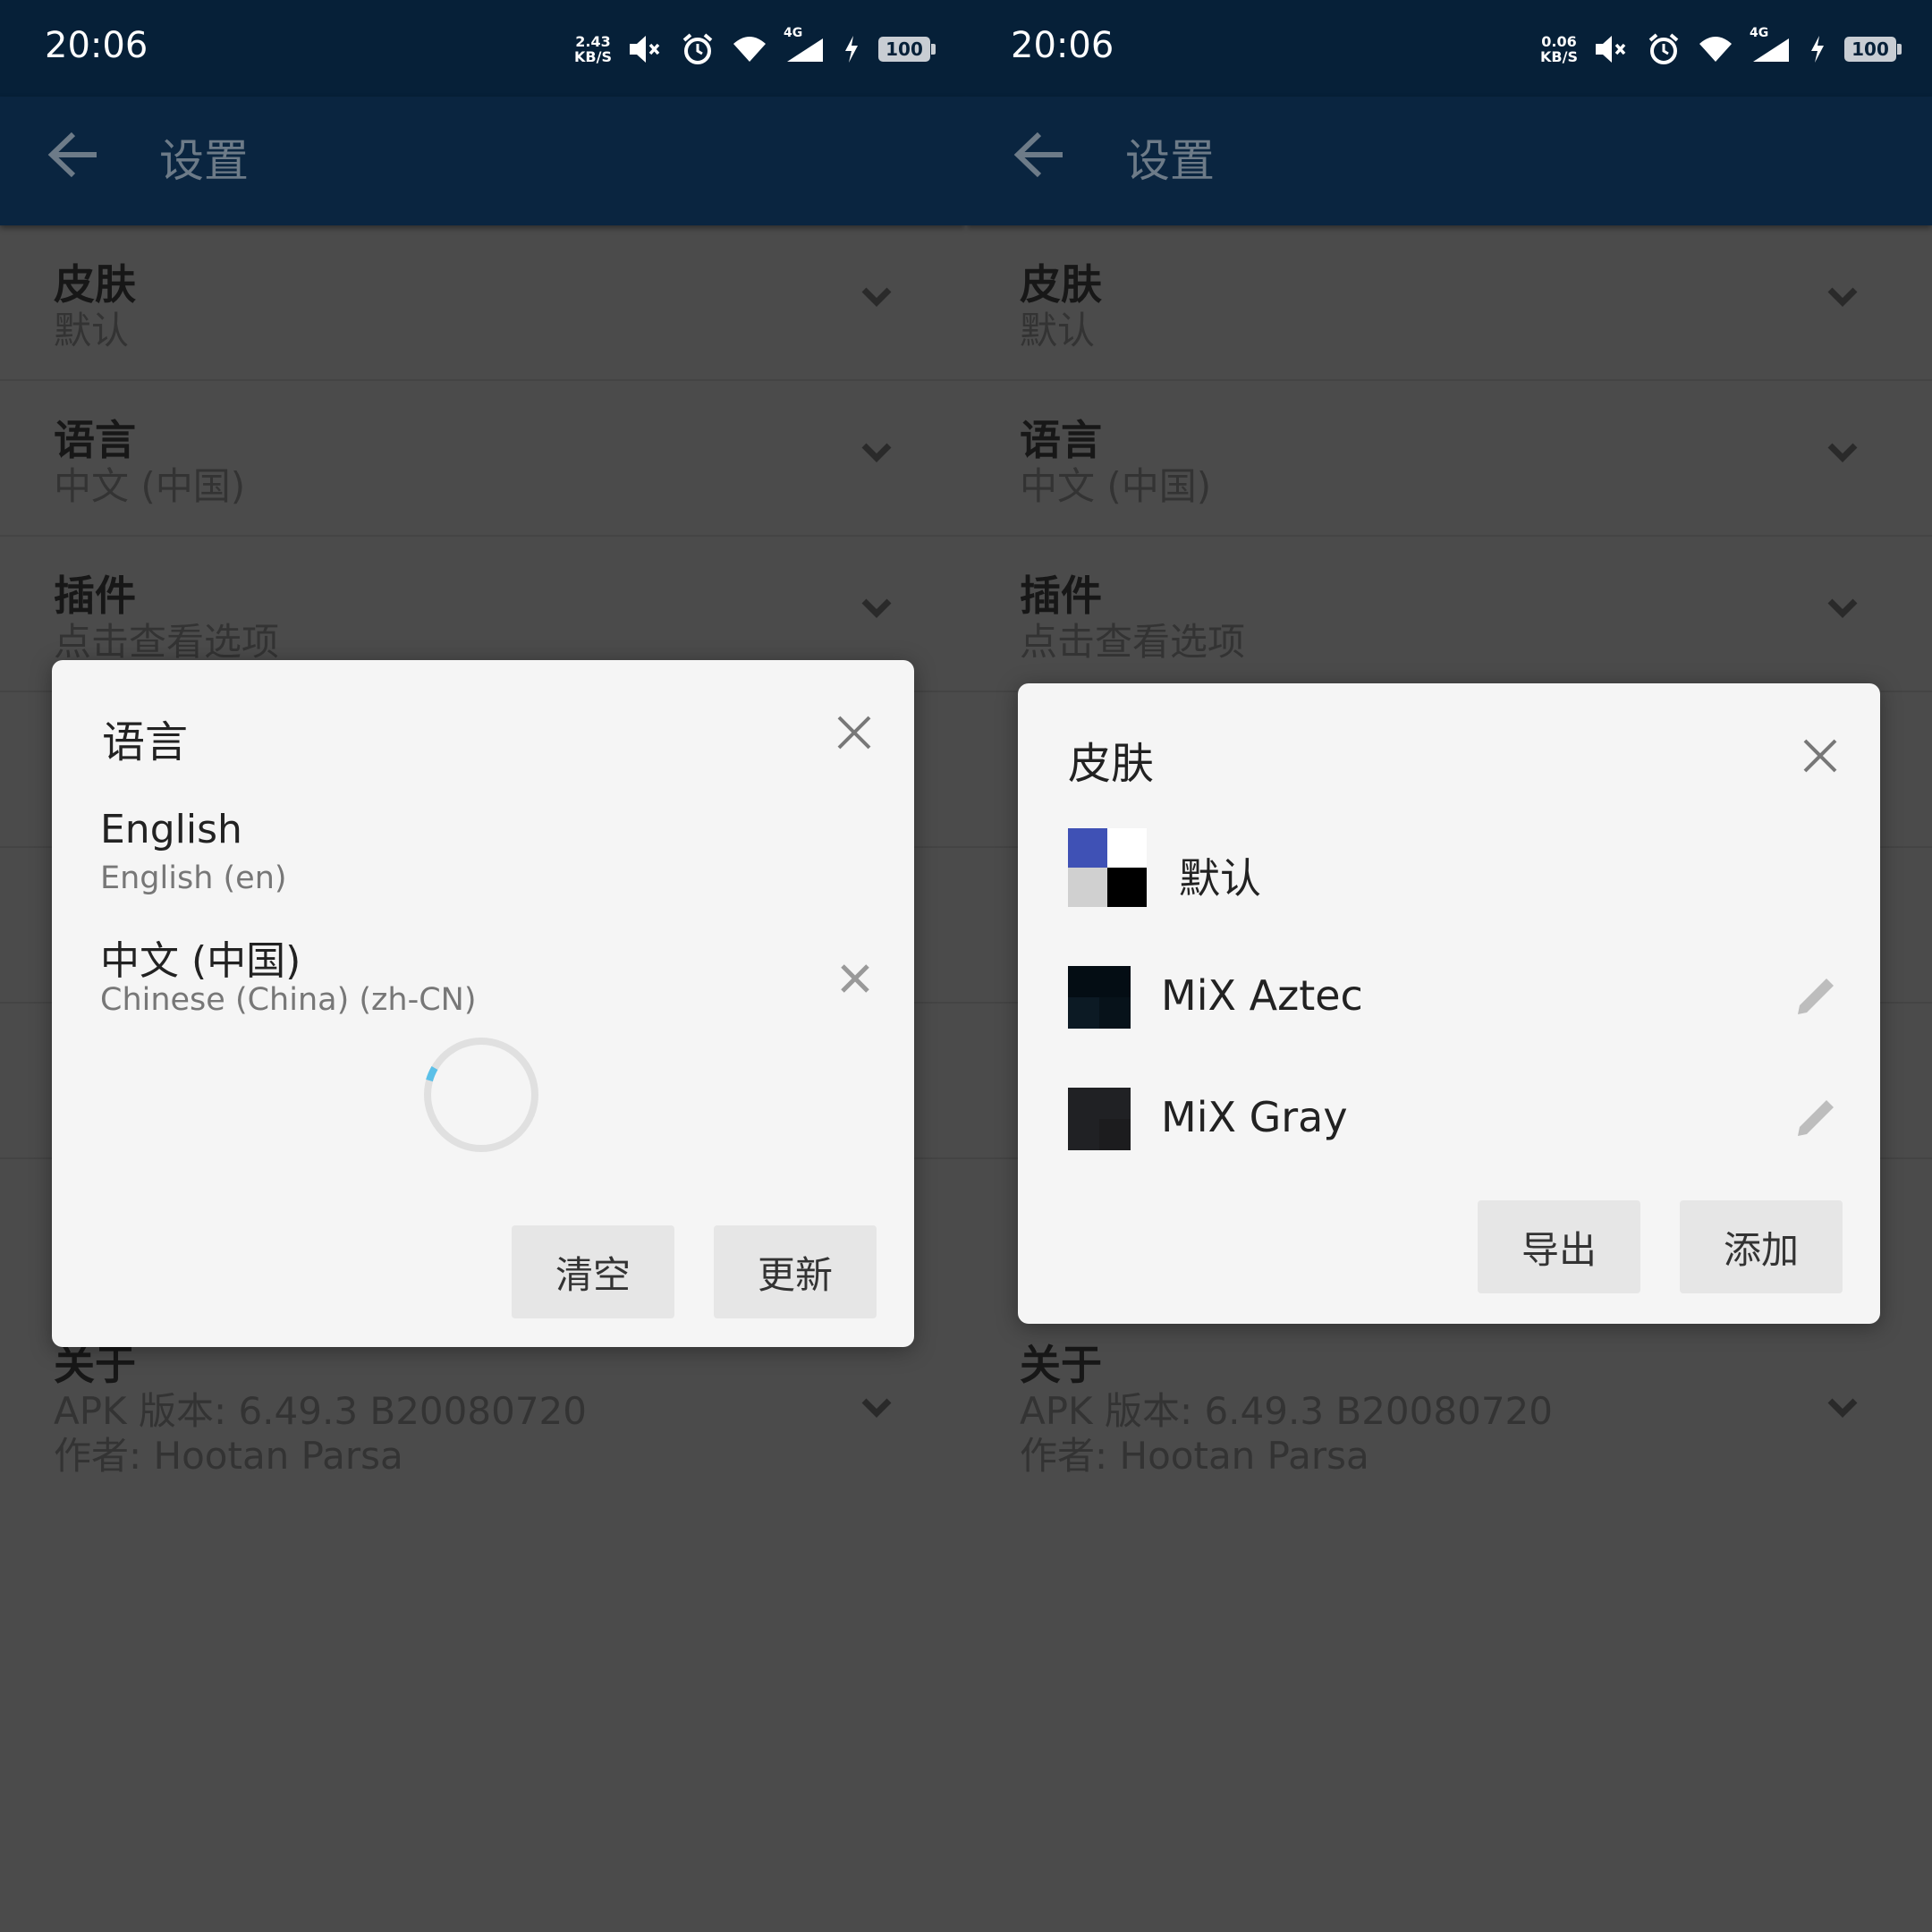  I want to click on network-speed-value: 2.43, so click(593, 41).